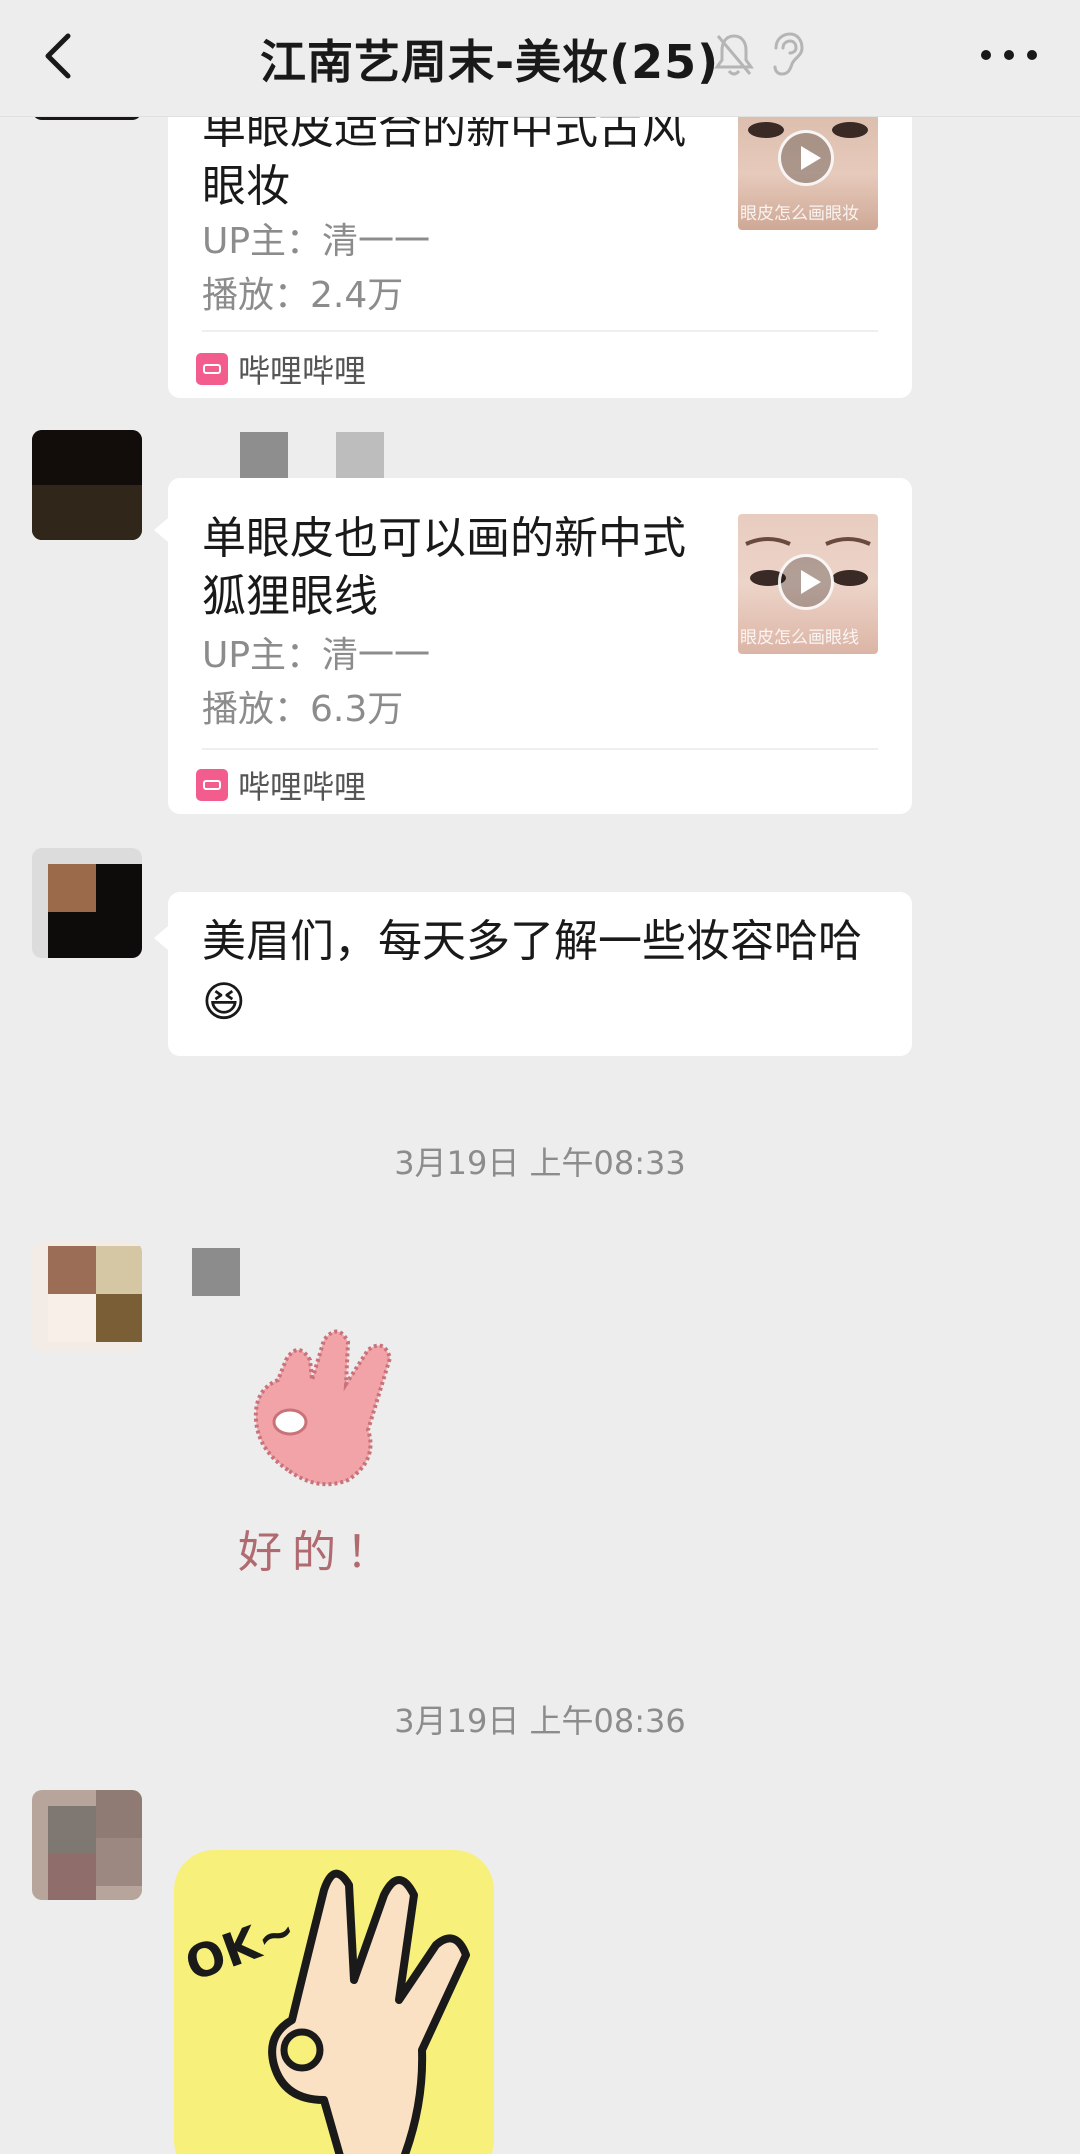 Image resolution: width=1080 pixels, height=2154 pixels. What do you see at coordinates (532, 941) in the screenshot?
I see `message-text: 美眉们，每天多了解一些妆容哈哈` at bounding box center [532, 941].